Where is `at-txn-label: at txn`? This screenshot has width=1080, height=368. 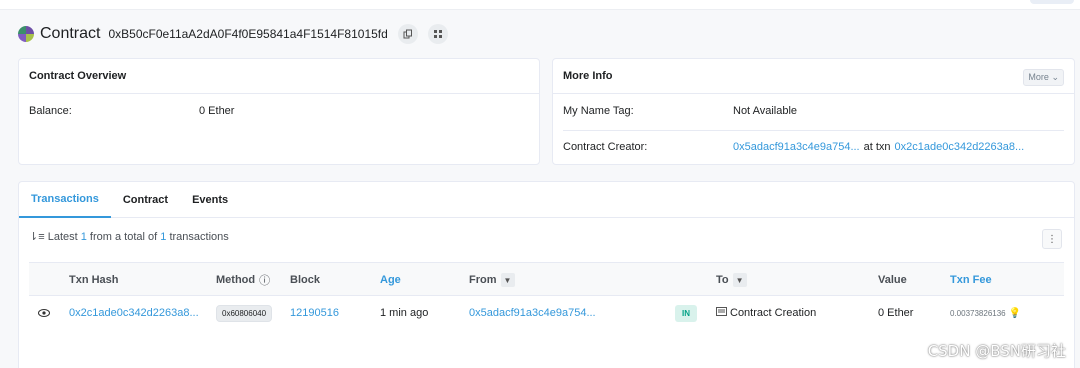 at-txn-label: at txn is located at coordinates (877, 147).